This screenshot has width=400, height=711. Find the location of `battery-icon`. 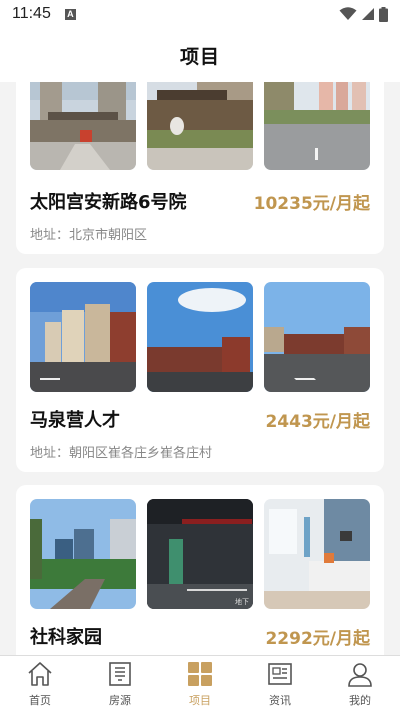

battery-icon is located at coordinates (383, 14).